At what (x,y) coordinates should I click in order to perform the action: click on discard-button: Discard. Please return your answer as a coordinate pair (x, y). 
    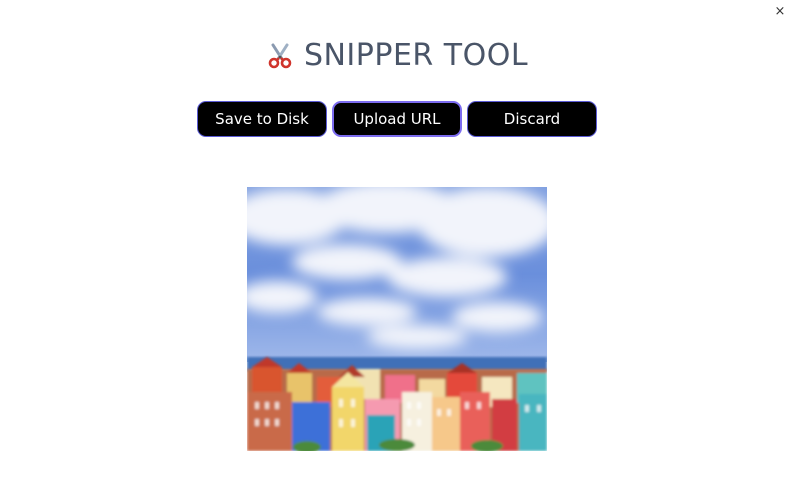
    Looking at the image, I should click on (532, 119).